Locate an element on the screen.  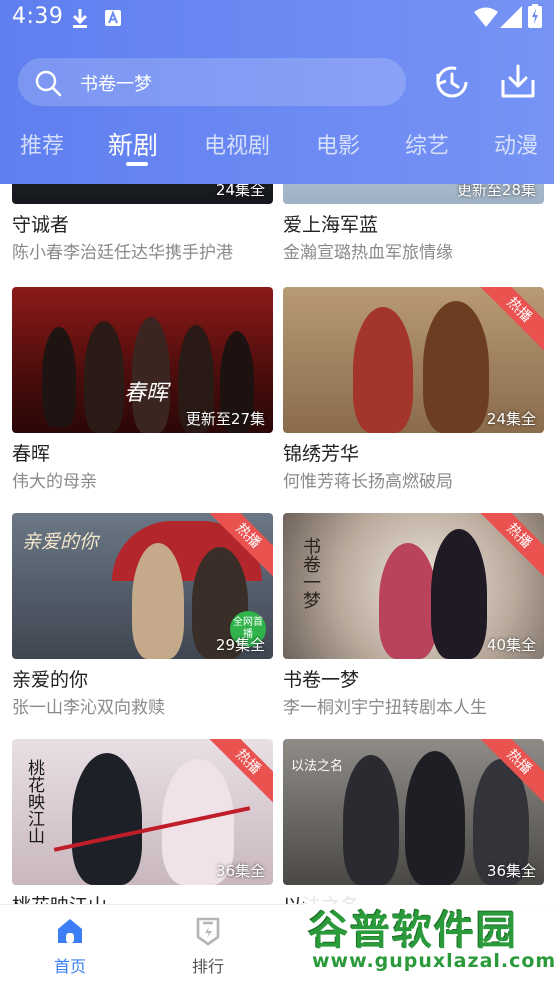
nav-ranking-label: 排行 is located at coordinates (207, 966).